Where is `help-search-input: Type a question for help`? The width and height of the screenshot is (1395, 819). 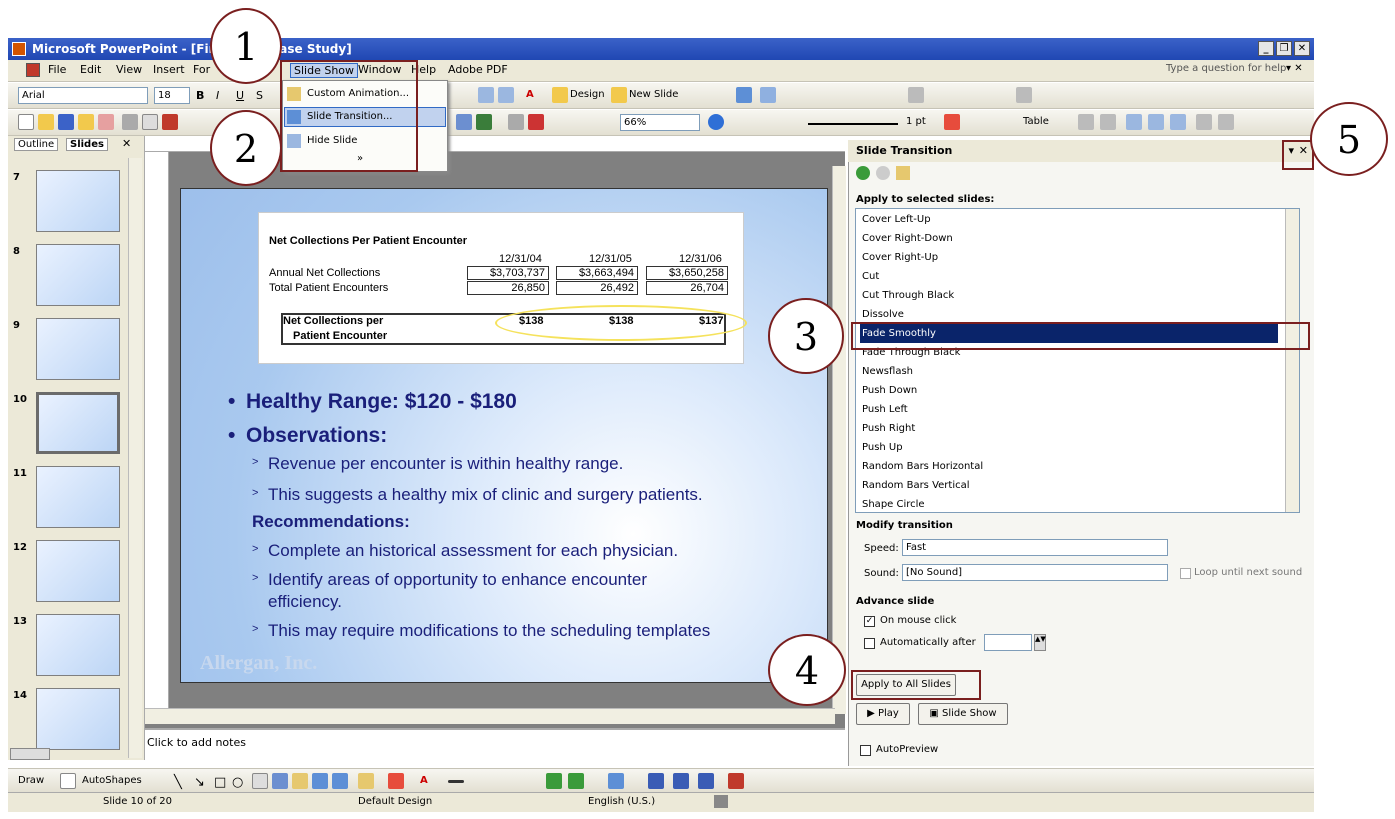 help-search-input: Type a question for help is located at coordinates (1226, 68).